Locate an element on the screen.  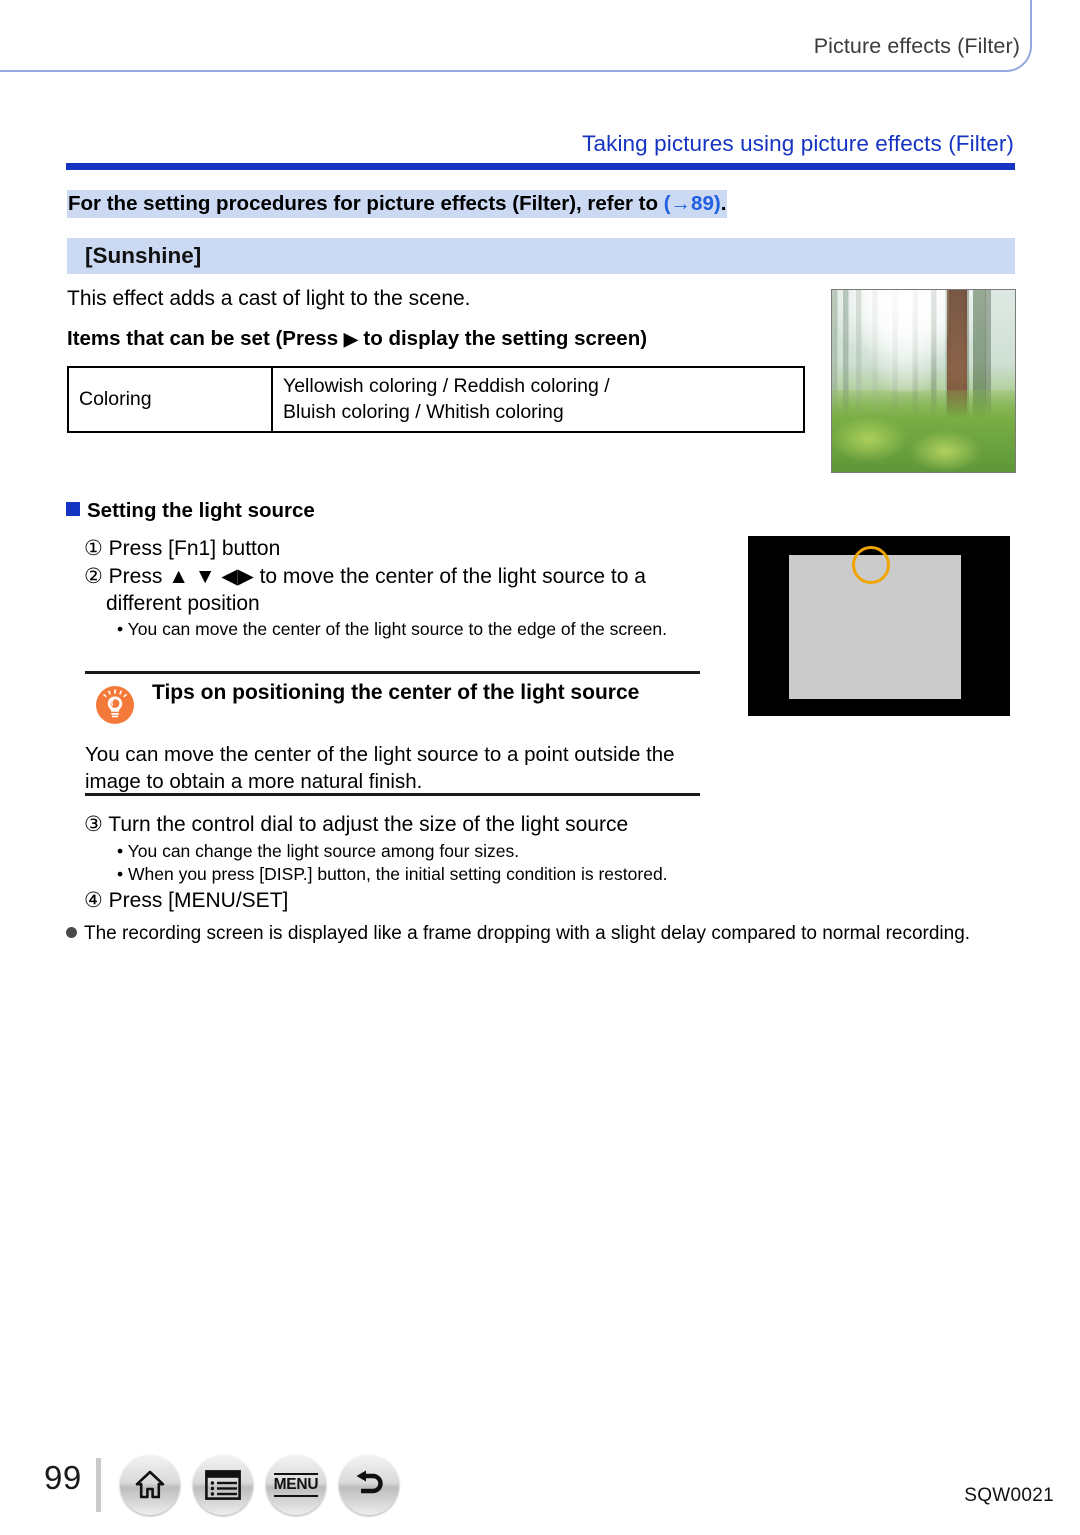
effect-name-bar: [Sunshine] is located at coordinates (541, 256).